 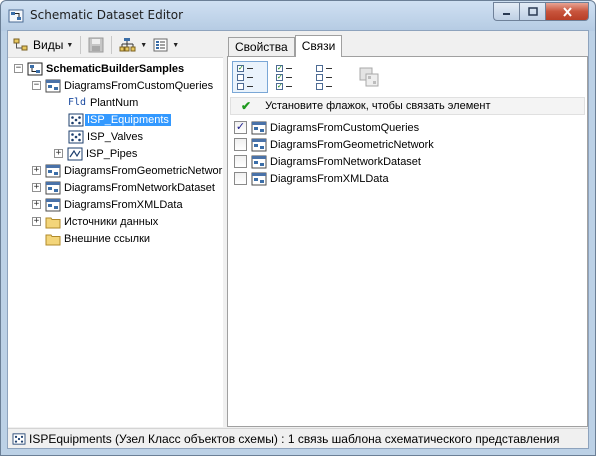 What do you see at coordinates (160, 45) in the screenshot?
I see `list-options-icon` at bounding box center [160, 45].